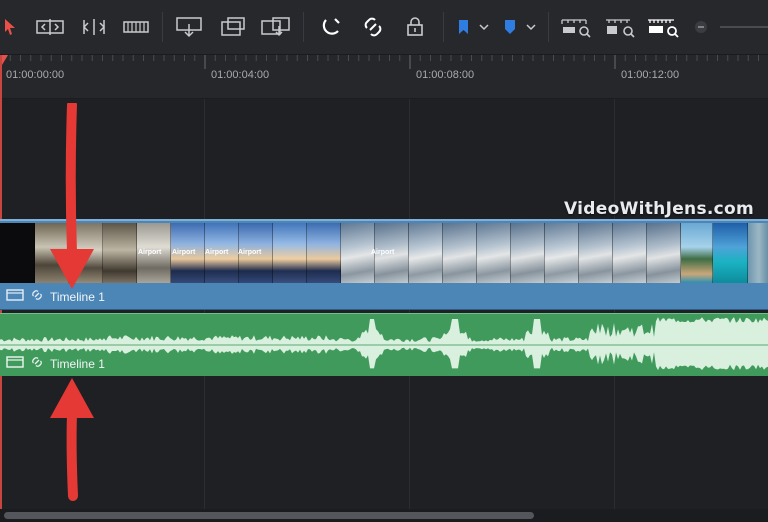 This screenshot has height=522, width=768. Describe the element at coordinates (269, 515) in the screenshot. I see `scrollbar-thumb` at that location.